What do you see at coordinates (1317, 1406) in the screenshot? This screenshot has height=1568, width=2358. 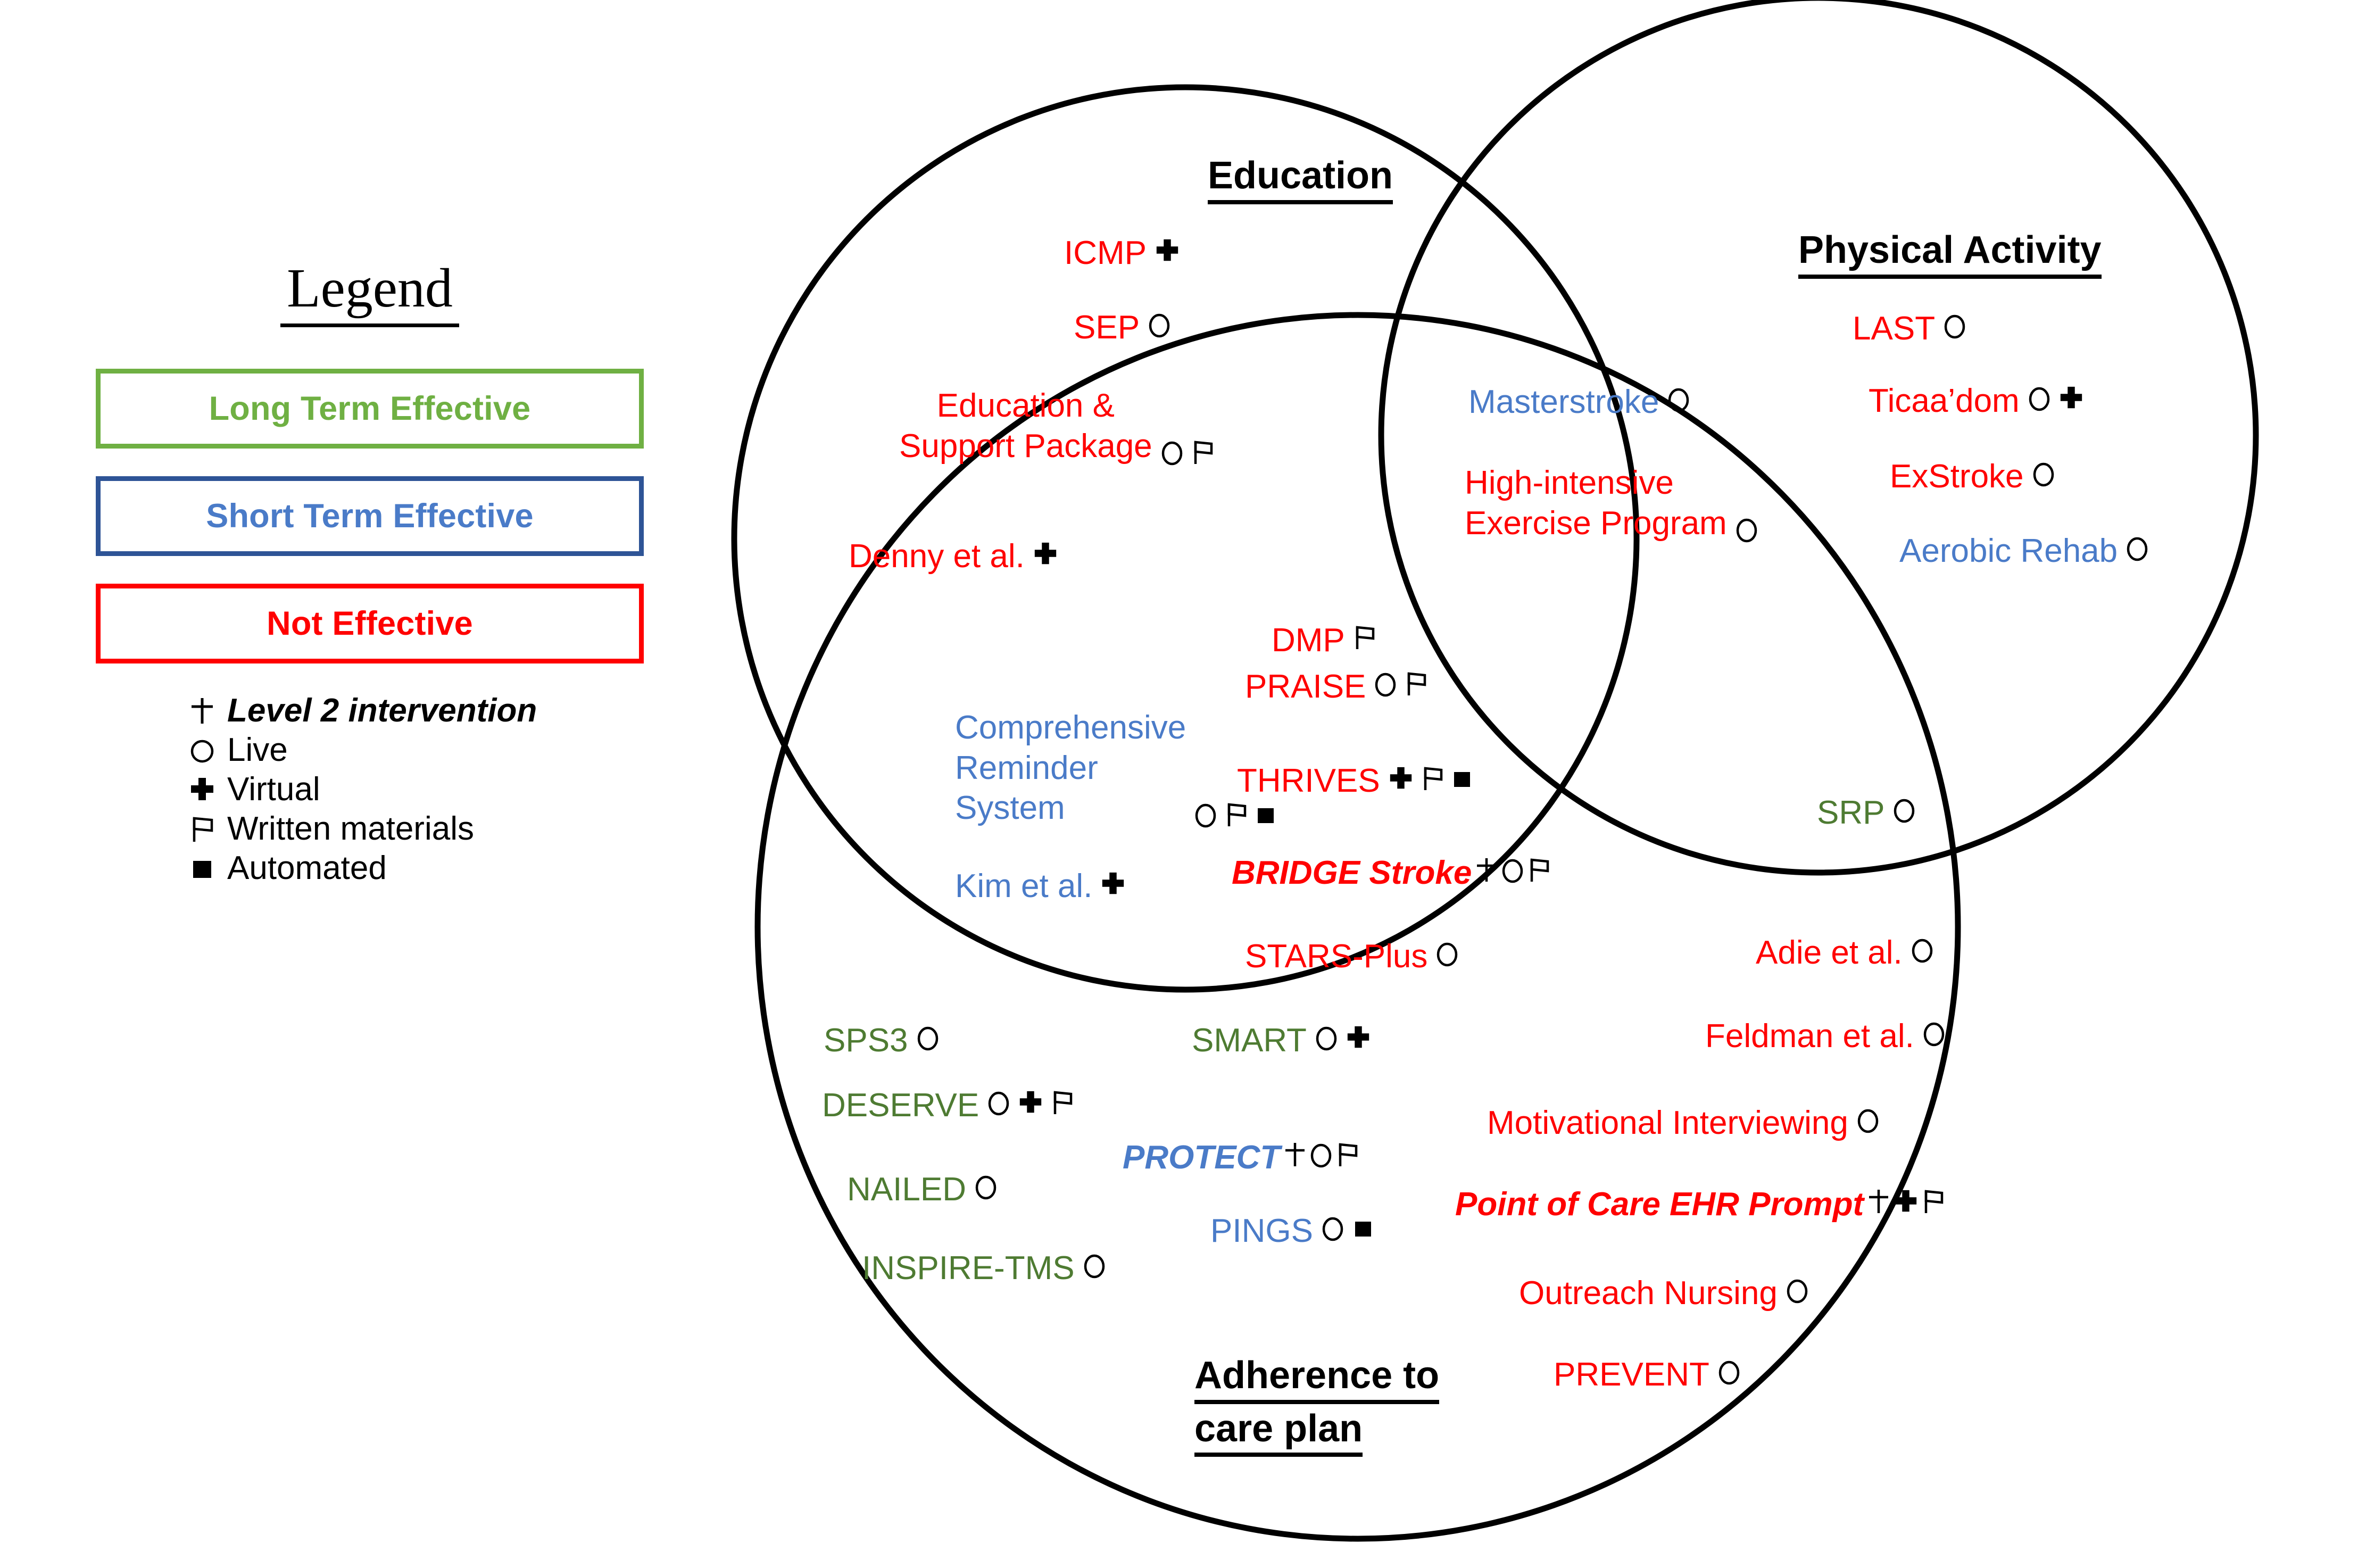 I see `adherence-title: Adherence to care plan` at bounding box center [1317, 1406].